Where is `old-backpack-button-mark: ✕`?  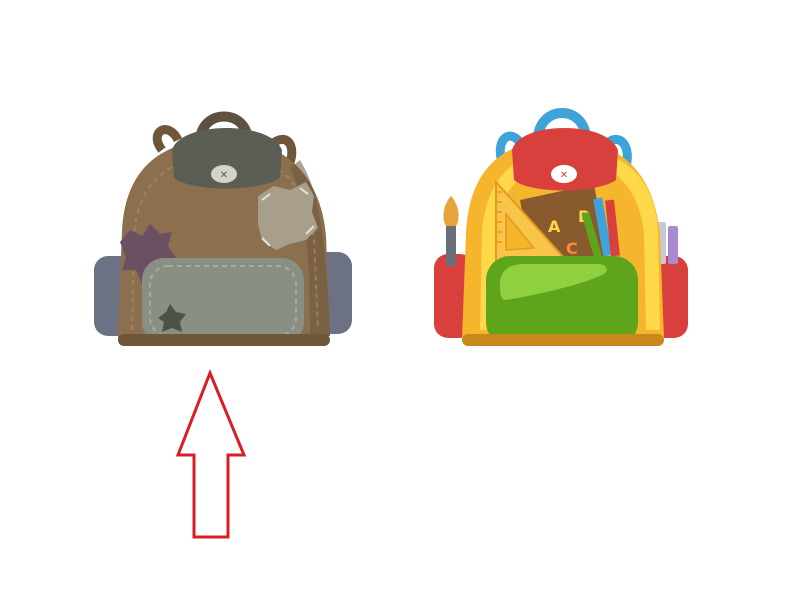 old-backpack-button-mark: ✕ is located at coordinates (224, 175).